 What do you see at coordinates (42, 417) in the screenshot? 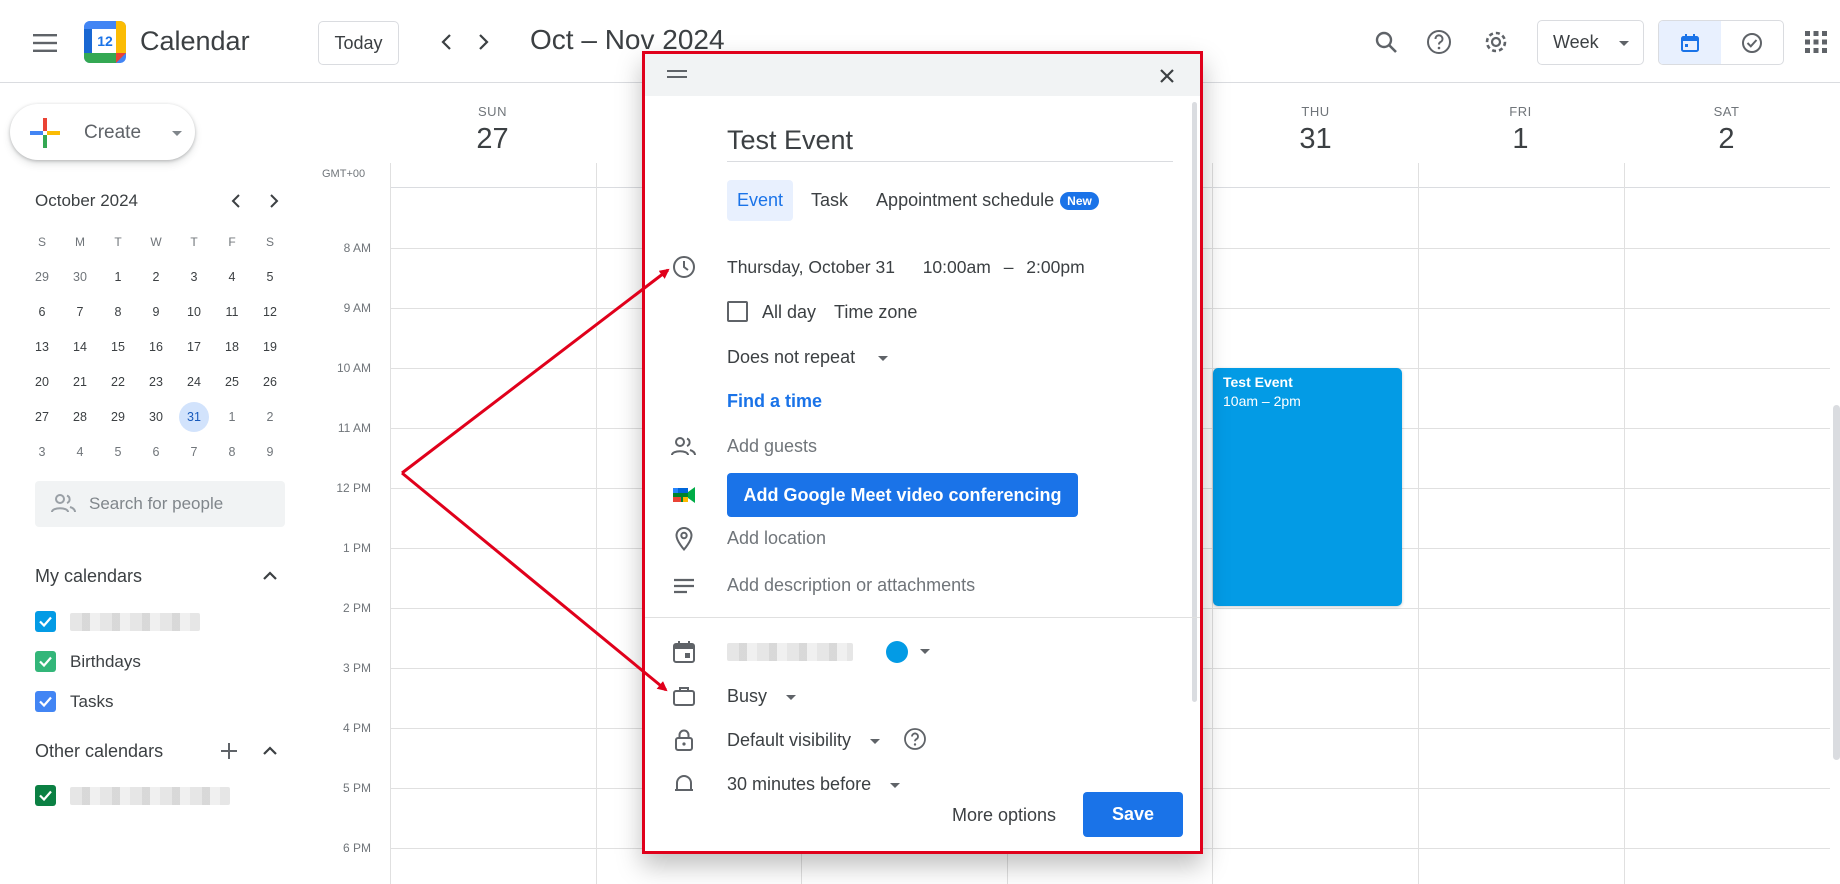
I see `mini-calendar-day: 27` at bounding box center [42, 417].